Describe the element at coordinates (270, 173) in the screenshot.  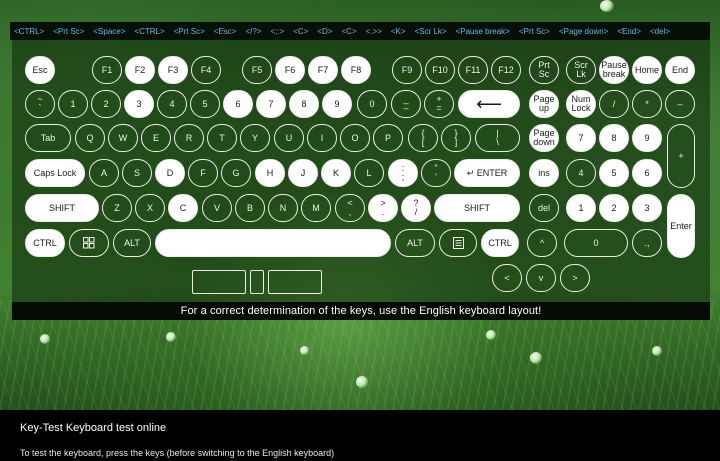
I see `key-h: H` at that location.